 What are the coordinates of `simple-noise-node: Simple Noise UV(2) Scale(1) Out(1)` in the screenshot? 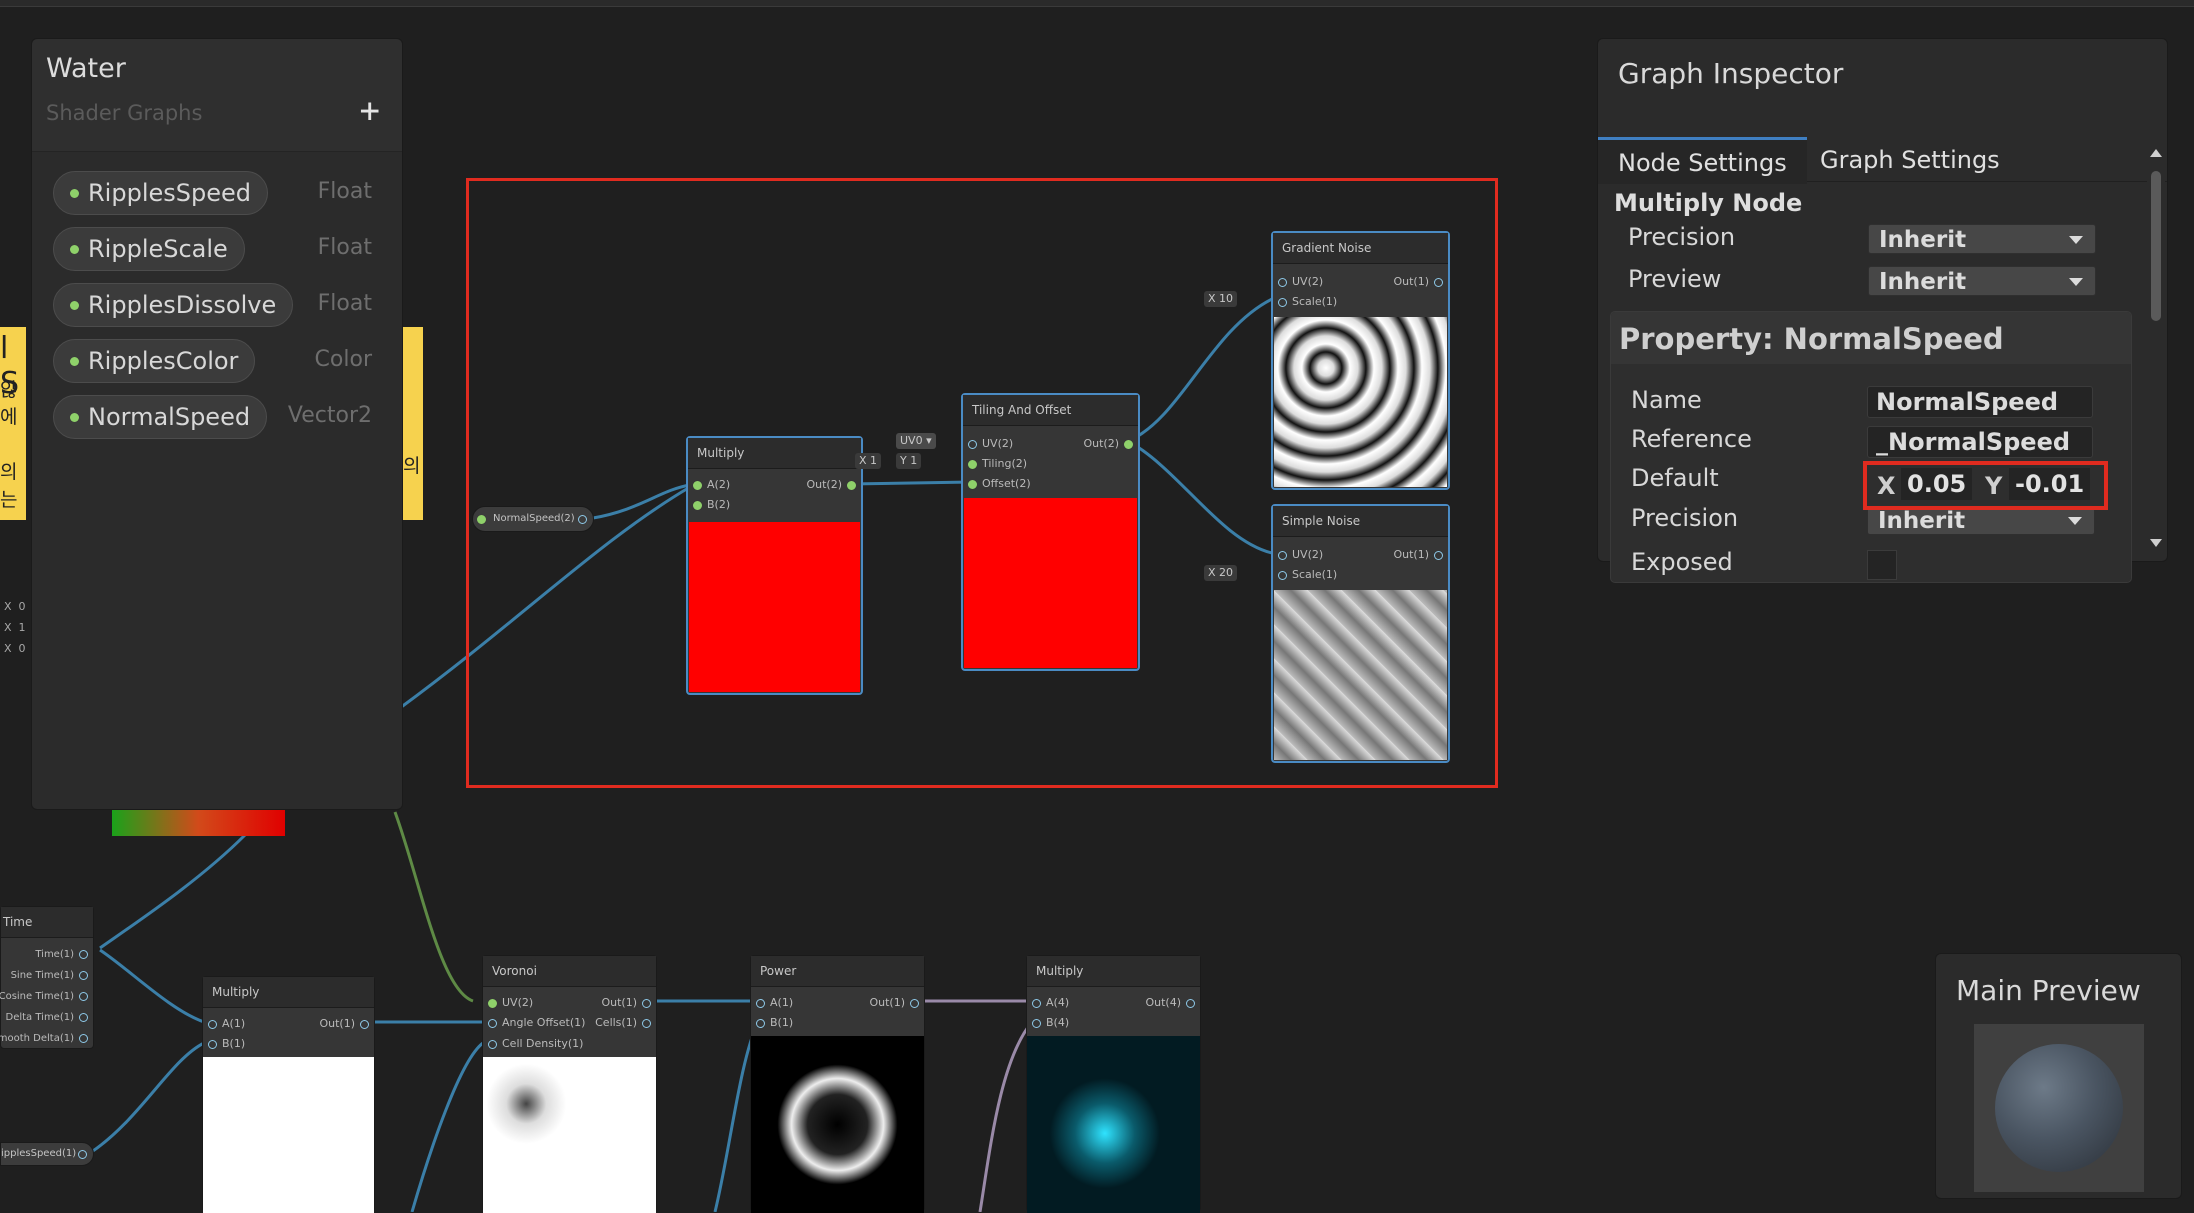 It's located at (1360, 633).